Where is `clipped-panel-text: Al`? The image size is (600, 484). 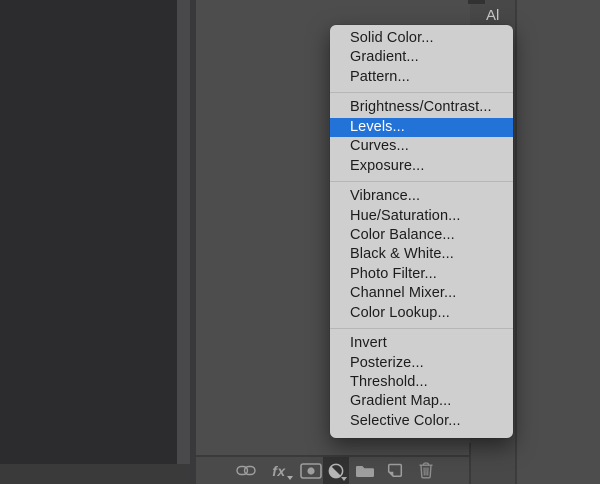 clipped-panel-text: Al is located at coordinates (493, 15).